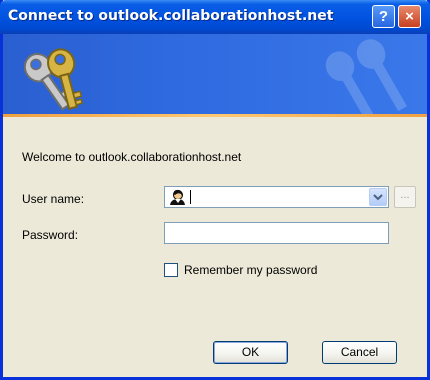  I want to click on keys-icon, so click(53, 79).